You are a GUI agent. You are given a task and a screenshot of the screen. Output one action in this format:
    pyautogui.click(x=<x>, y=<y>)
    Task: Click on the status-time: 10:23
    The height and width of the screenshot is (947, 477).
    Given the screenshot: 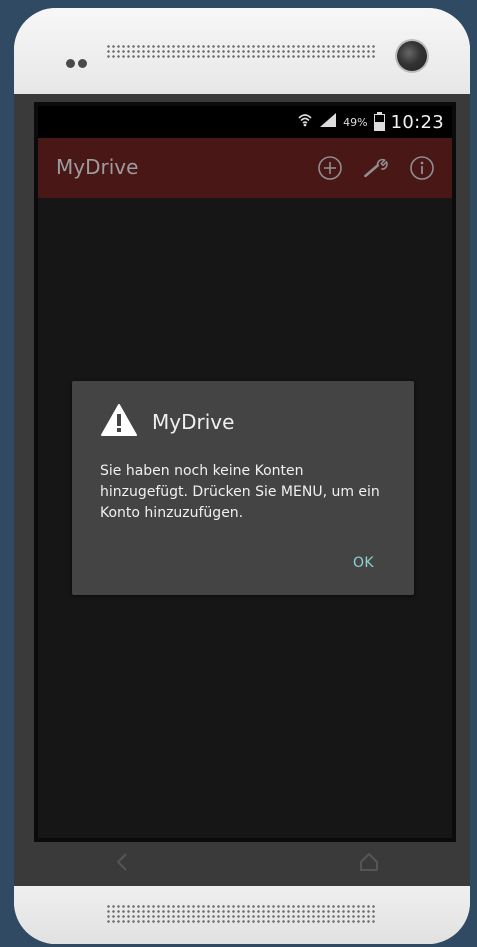 What is the action you would take?
    pyautogui.click(x=417, y=122)
    